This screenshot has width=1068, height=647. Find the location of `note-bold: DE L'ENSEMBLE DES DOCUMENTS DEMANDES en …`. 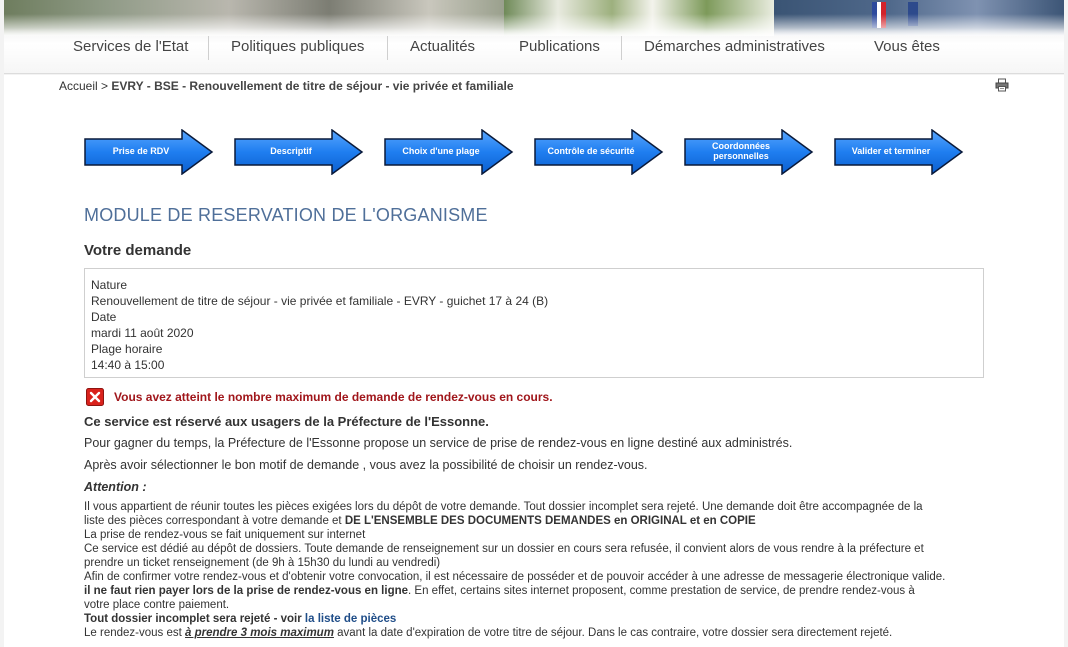

note-bold: DE L'ENSEMBLE DES DOCUMENTS DEMANDES en … is located at coordinates (550, 521).